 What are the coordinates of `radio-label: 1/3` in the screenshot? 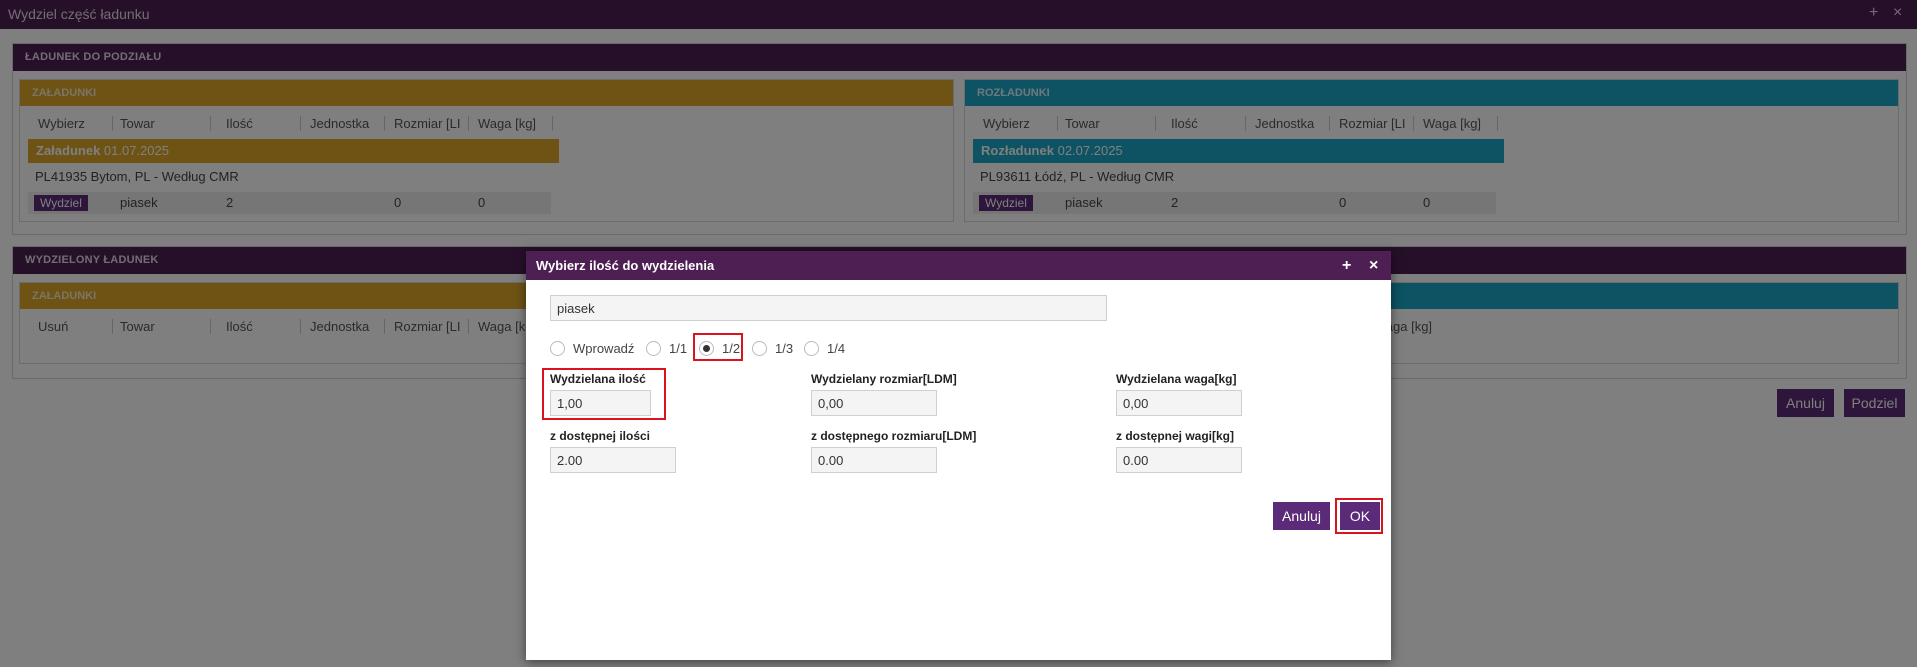 It's located at (784, 348).